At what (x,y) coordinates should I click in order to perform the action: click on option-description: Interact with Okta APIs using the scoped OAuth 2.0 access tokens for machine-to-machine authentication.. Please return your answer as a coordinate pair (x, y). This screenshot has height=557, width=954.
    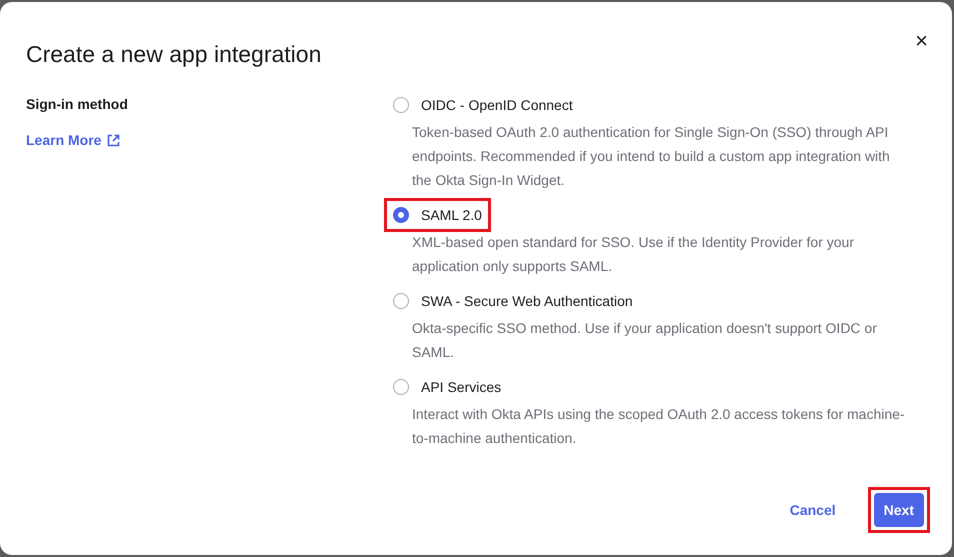
    Looking at the image, I should click on (658, 426).